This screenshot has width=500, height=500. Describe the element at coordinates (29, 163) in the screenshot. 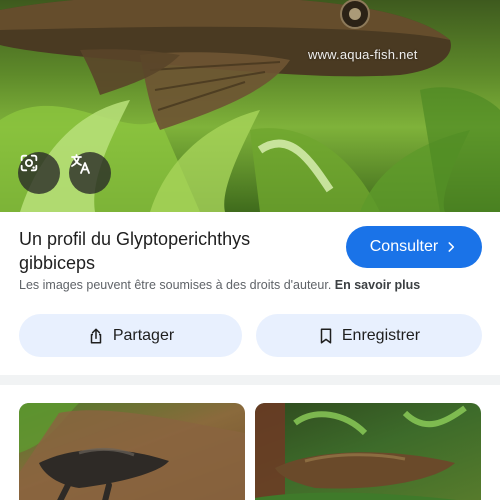

I see `lens-icon` at that location.